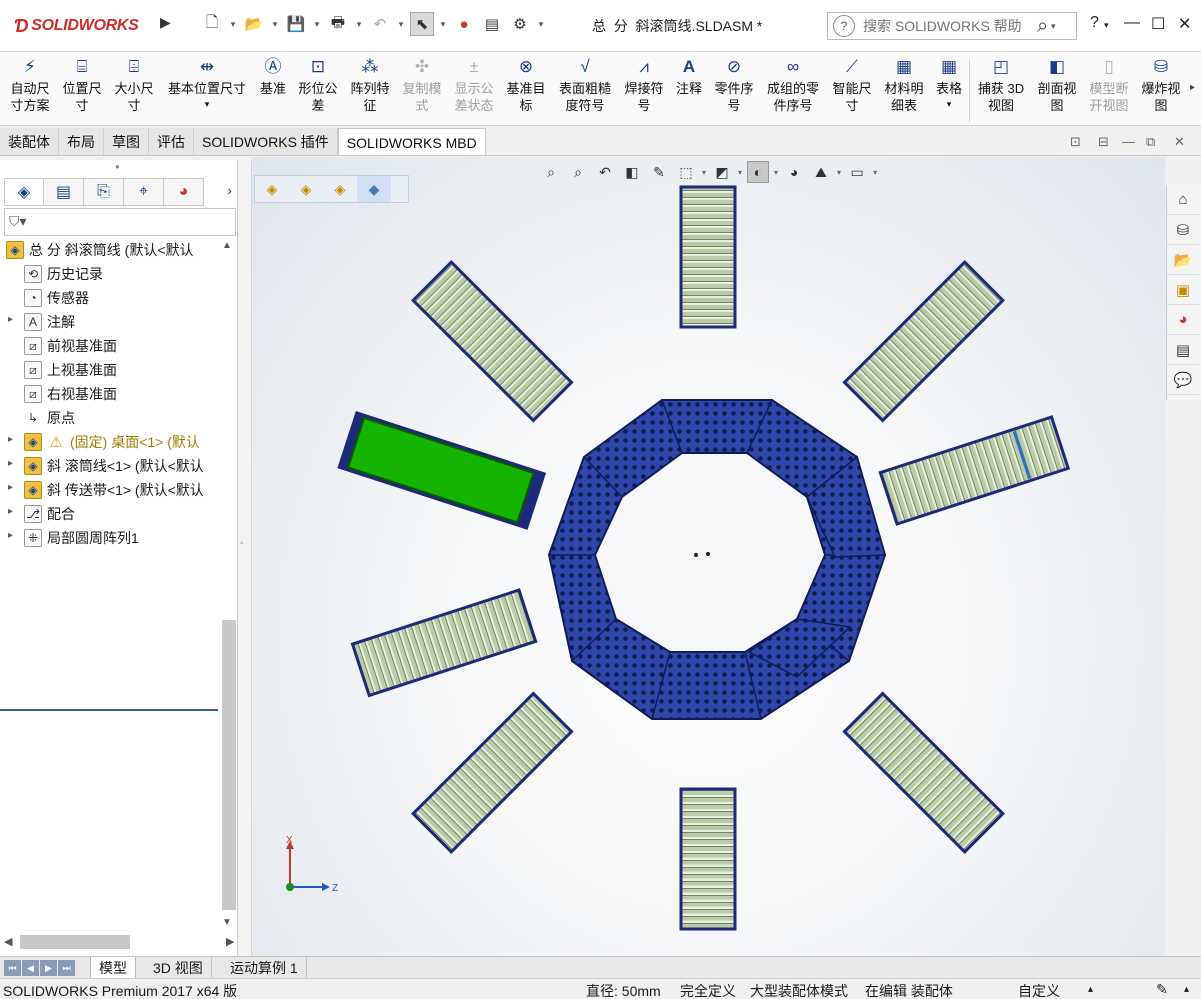 The image size is (1201, 999). What do you see at coordinates (492, 341) in the screenshot?
I see `arm-top-left` at bounding box center [492, 341].